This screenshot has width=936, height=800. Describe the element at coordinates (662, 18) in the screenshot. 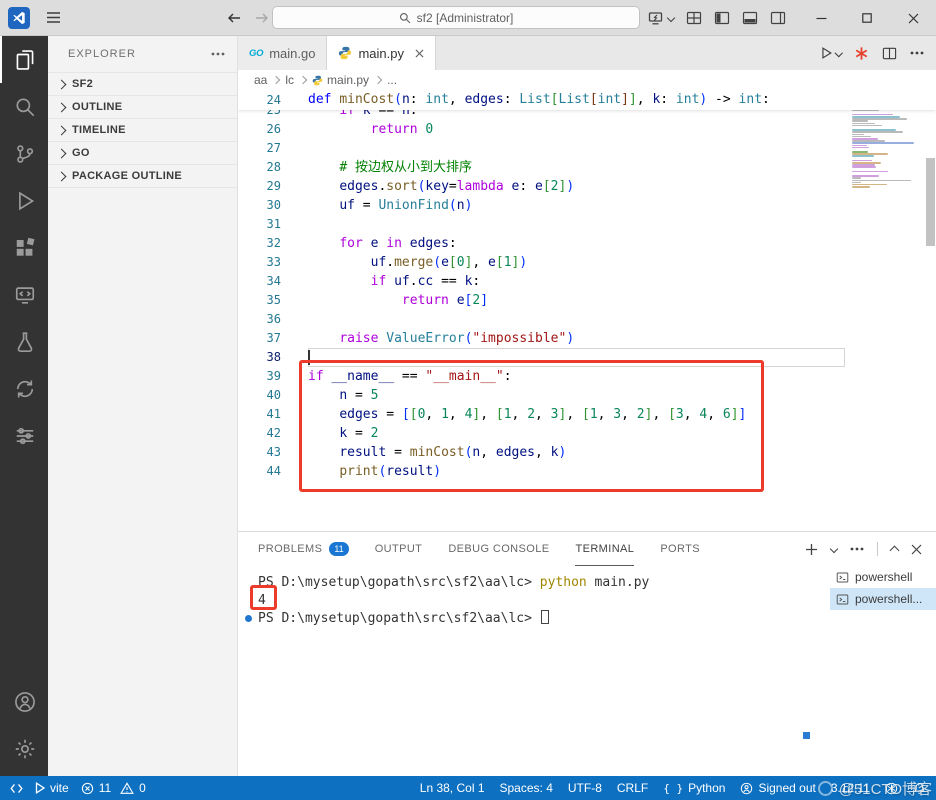

I see `launch-profile-icon` at that location.